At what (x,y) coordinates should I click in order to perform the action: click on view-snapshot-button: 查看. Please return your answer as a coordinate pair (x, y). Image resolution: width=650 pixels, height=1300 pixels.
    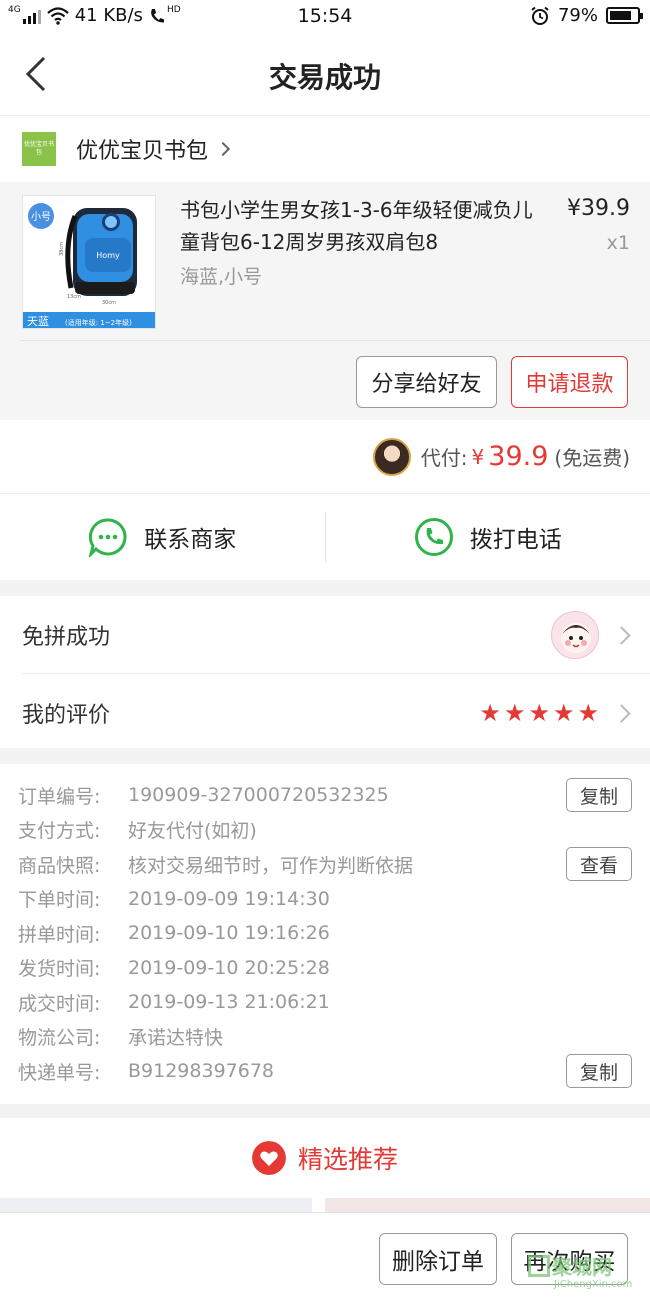
    Looking at the image, I should click on (599, 864).